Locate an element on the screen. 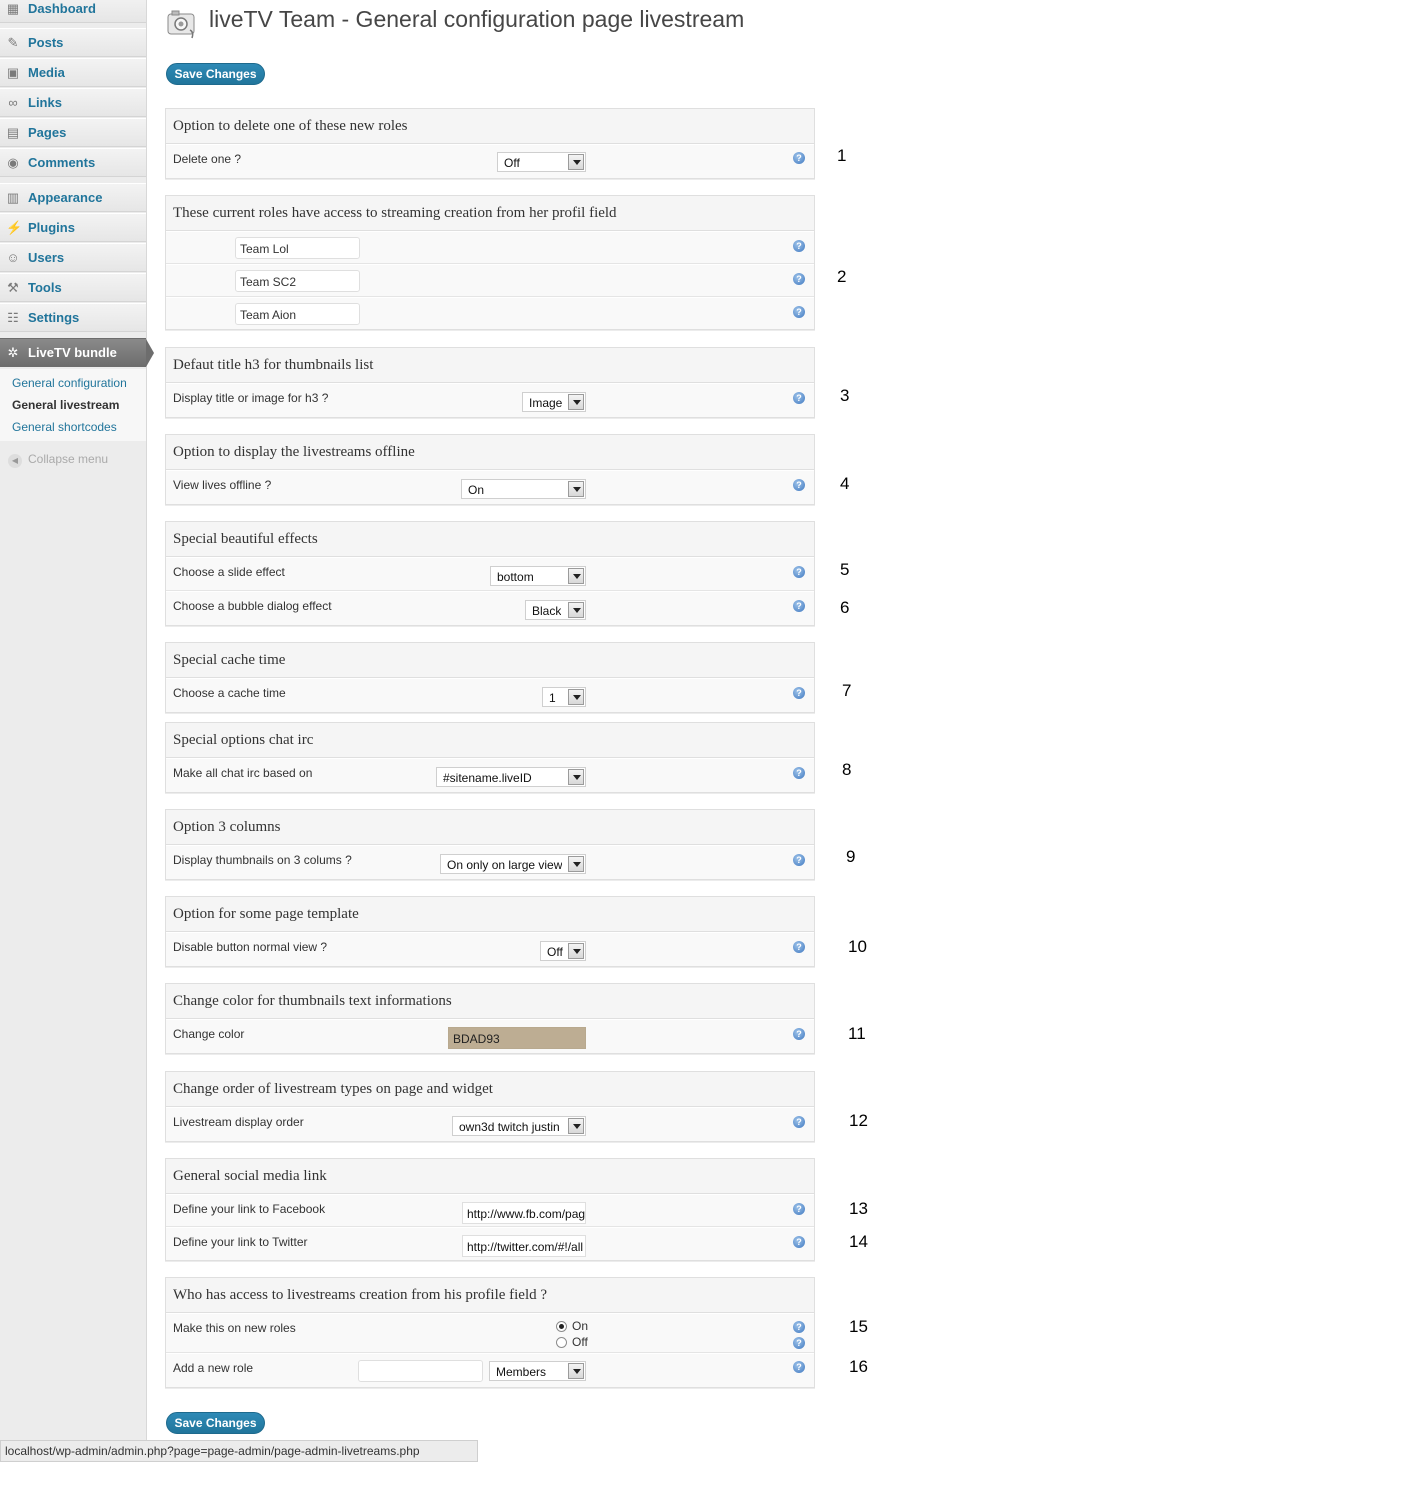  menu-users: ☺ Users is located at coordinates (73, 257).